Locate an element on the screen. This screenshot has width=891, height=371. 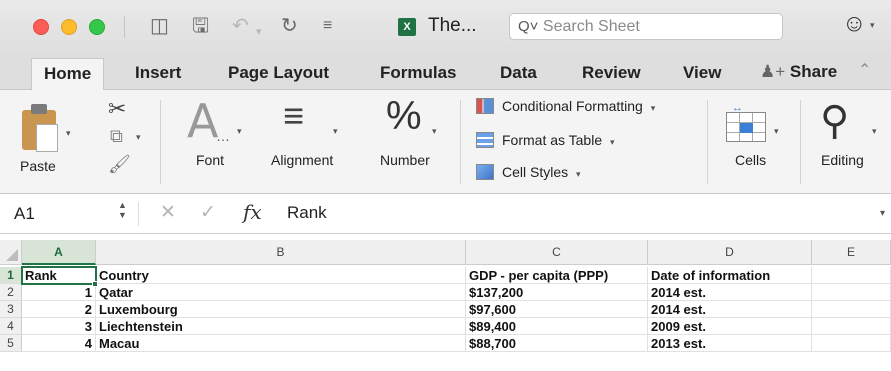
collapse-ribbon-icon: ⌃ is located at coordinates (864, 70).